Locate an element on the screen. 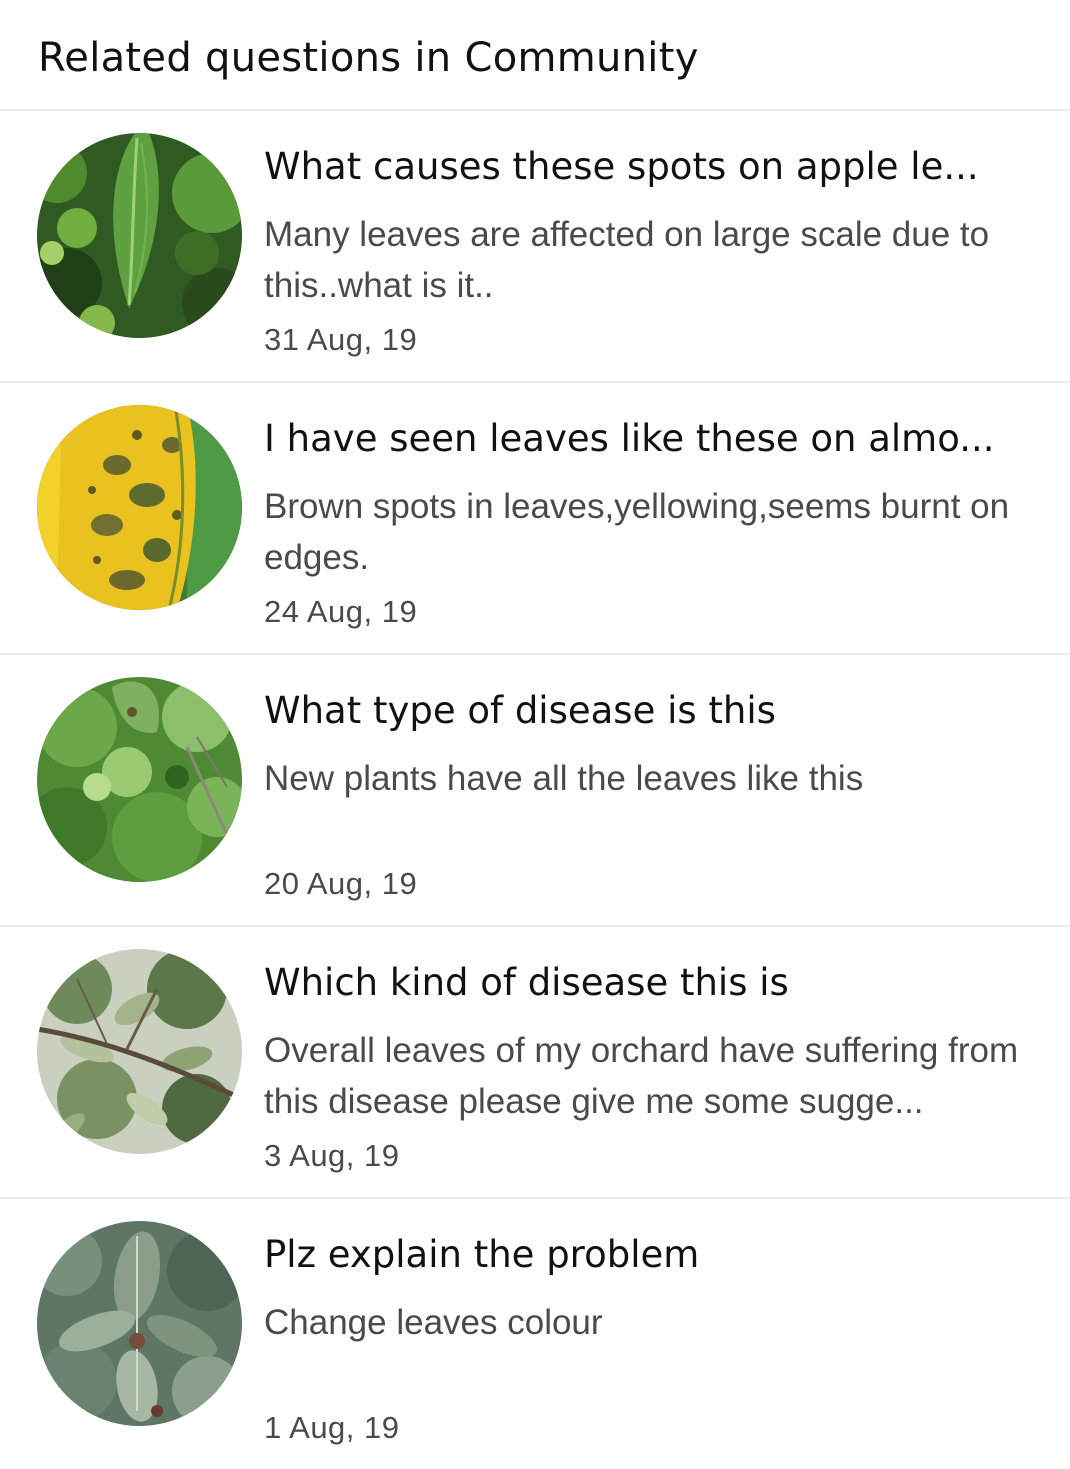 This screenshot has height=1469, width=1070. question-title: What type of disease is this is located at coordinates (654, 711).